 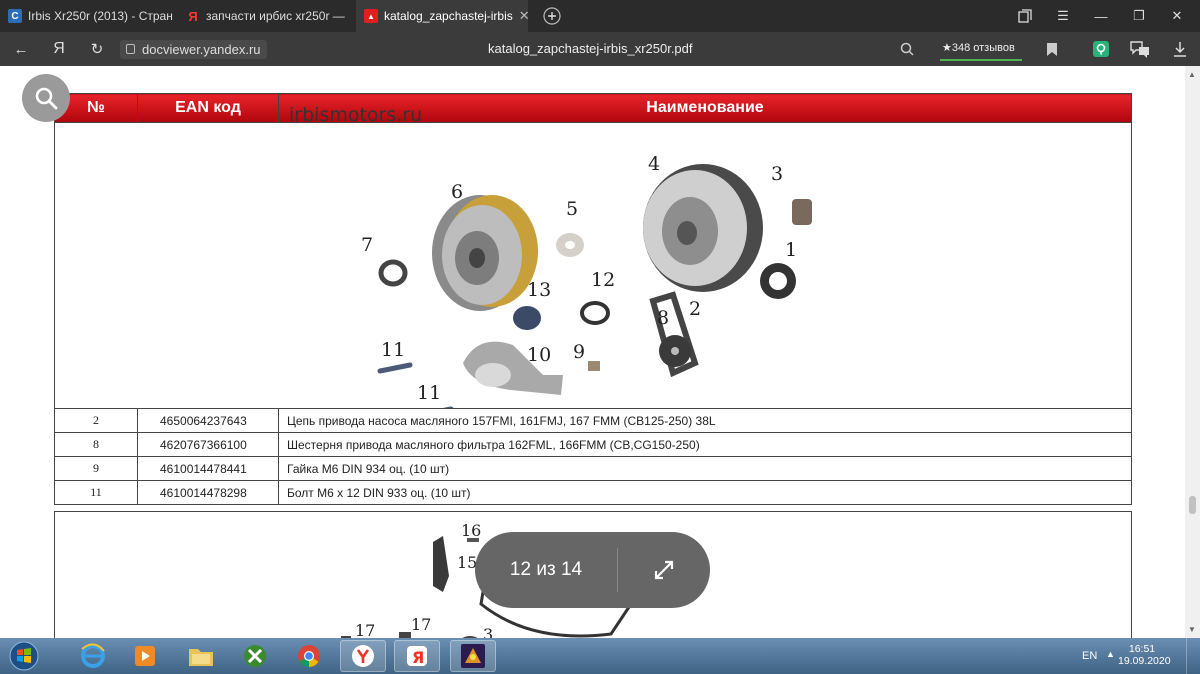 What do you see at coordinates (442, 16) in the screenshot?
I see `tab-pdf-catalog: ▲ katalog_zapchastej-irbis ✕` at bounding box center [442, 16].